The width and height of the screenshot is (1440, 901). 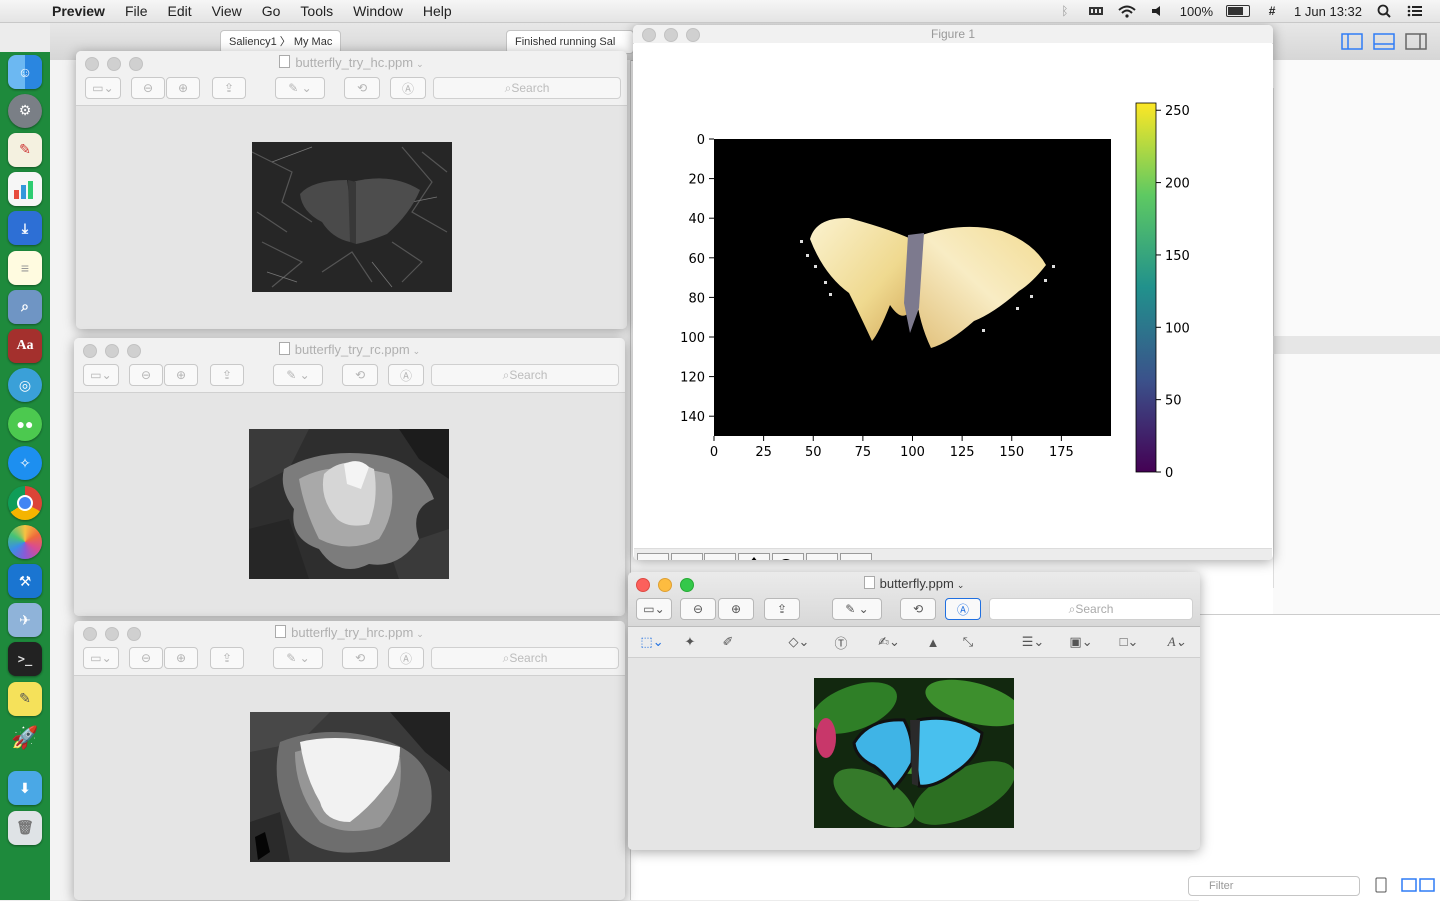 I want to click on battery-percent: 100%, so click(x=1196, y=11).